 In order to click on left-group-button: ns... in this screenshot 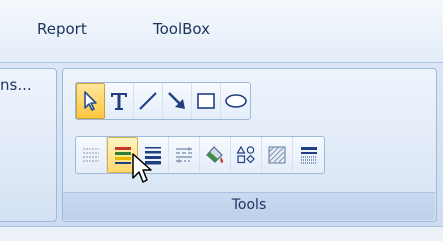, I will do `click(16, 85)`.